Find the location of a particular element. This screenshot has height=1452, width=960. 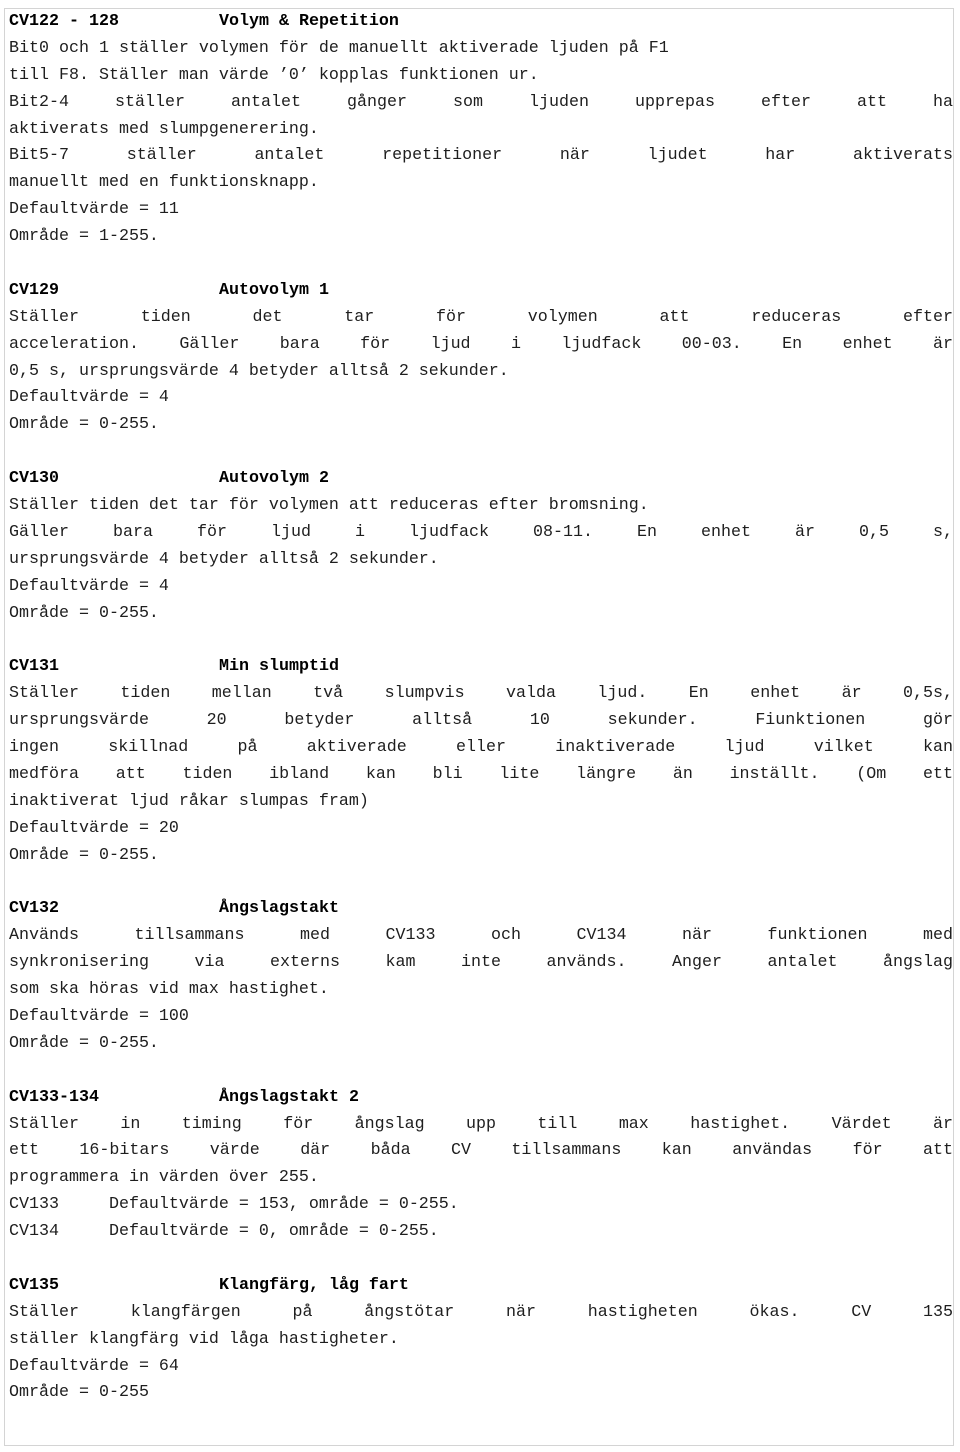

cv-number: CV133-134 is located at coordinates (54, 1097).